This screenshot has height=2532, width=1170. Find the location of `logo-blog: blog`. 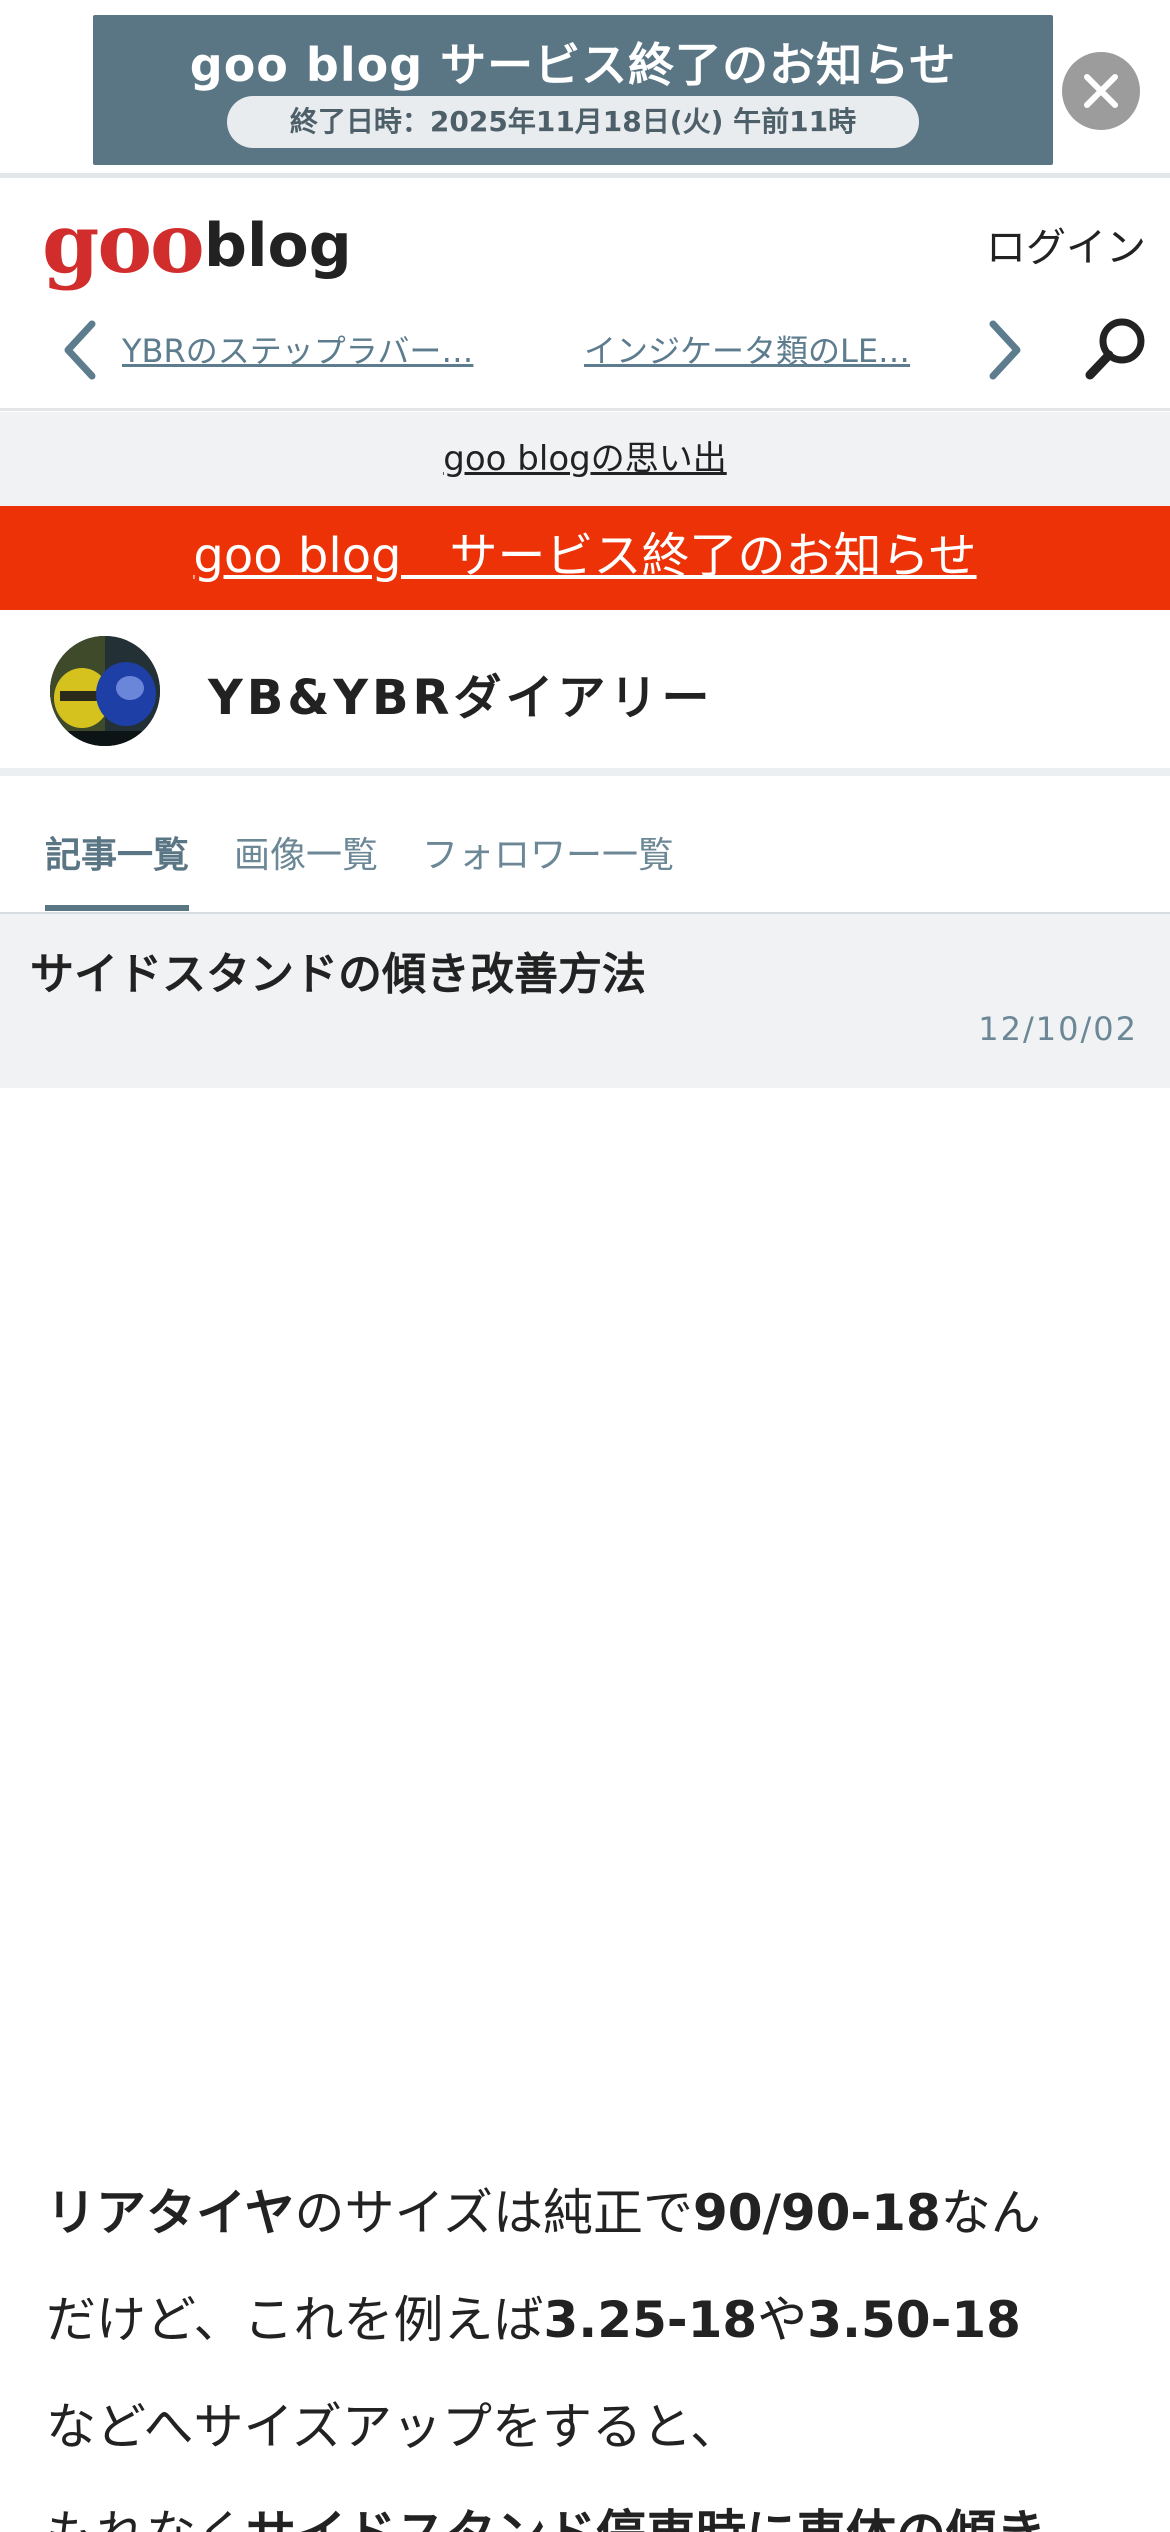

logo-blog: blog is located at coordinates (278, 246).